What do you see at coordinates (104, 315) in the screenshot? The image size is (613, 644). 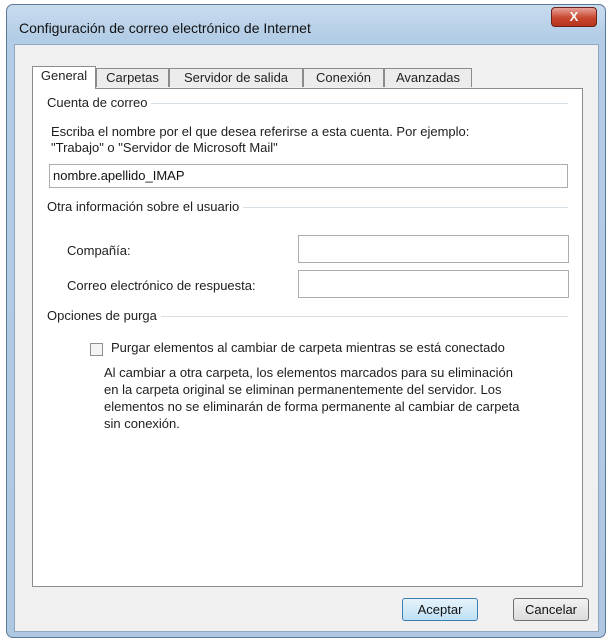 I see `group-label-purge: Opciones de purga` at bounding box center [104, 315].